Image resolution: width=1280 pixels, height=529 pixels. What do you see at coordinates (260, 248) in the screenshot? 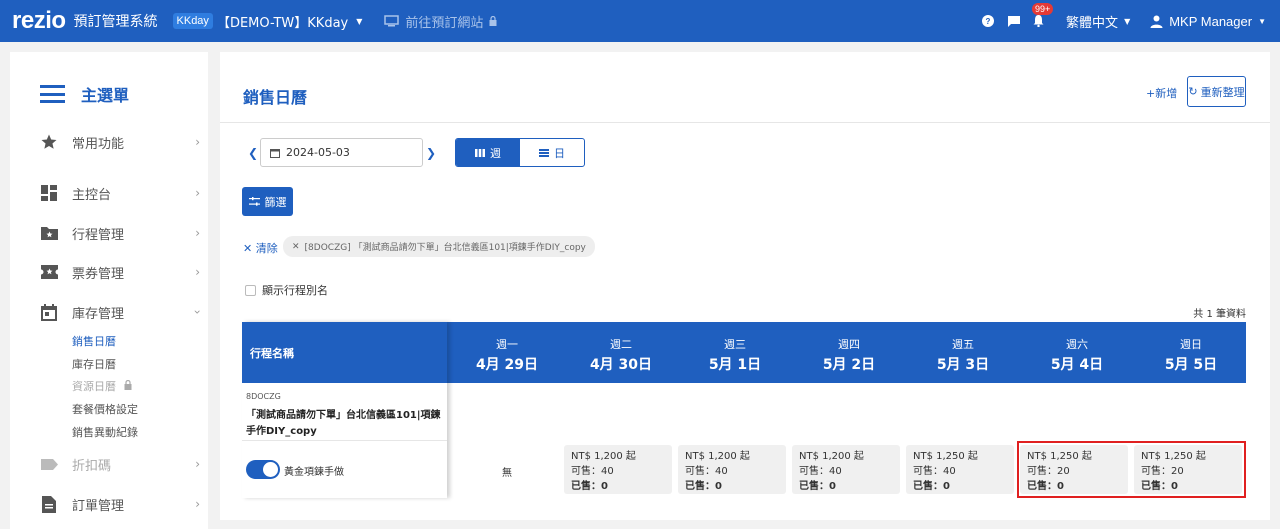
I see `clear-filters-button: ✕ 清除` at bounding box center [260, 248].